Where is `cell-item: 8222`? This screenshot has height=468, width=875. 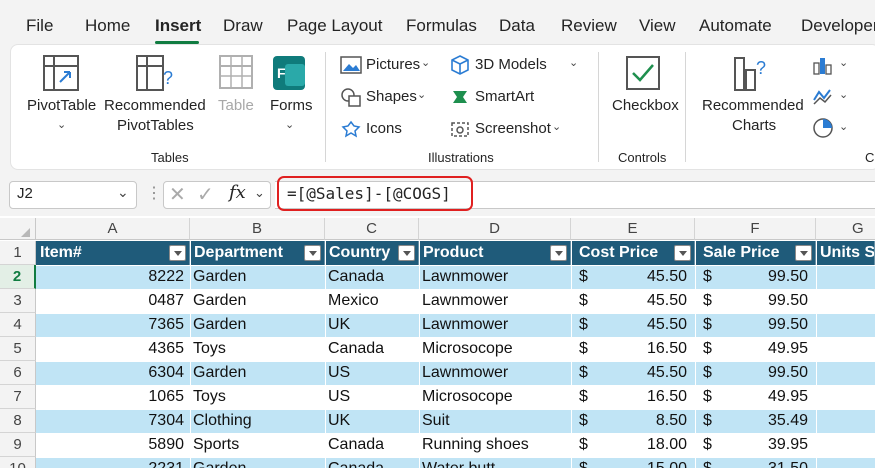 cell-item: 8222 is located at coordinates (113, 277).